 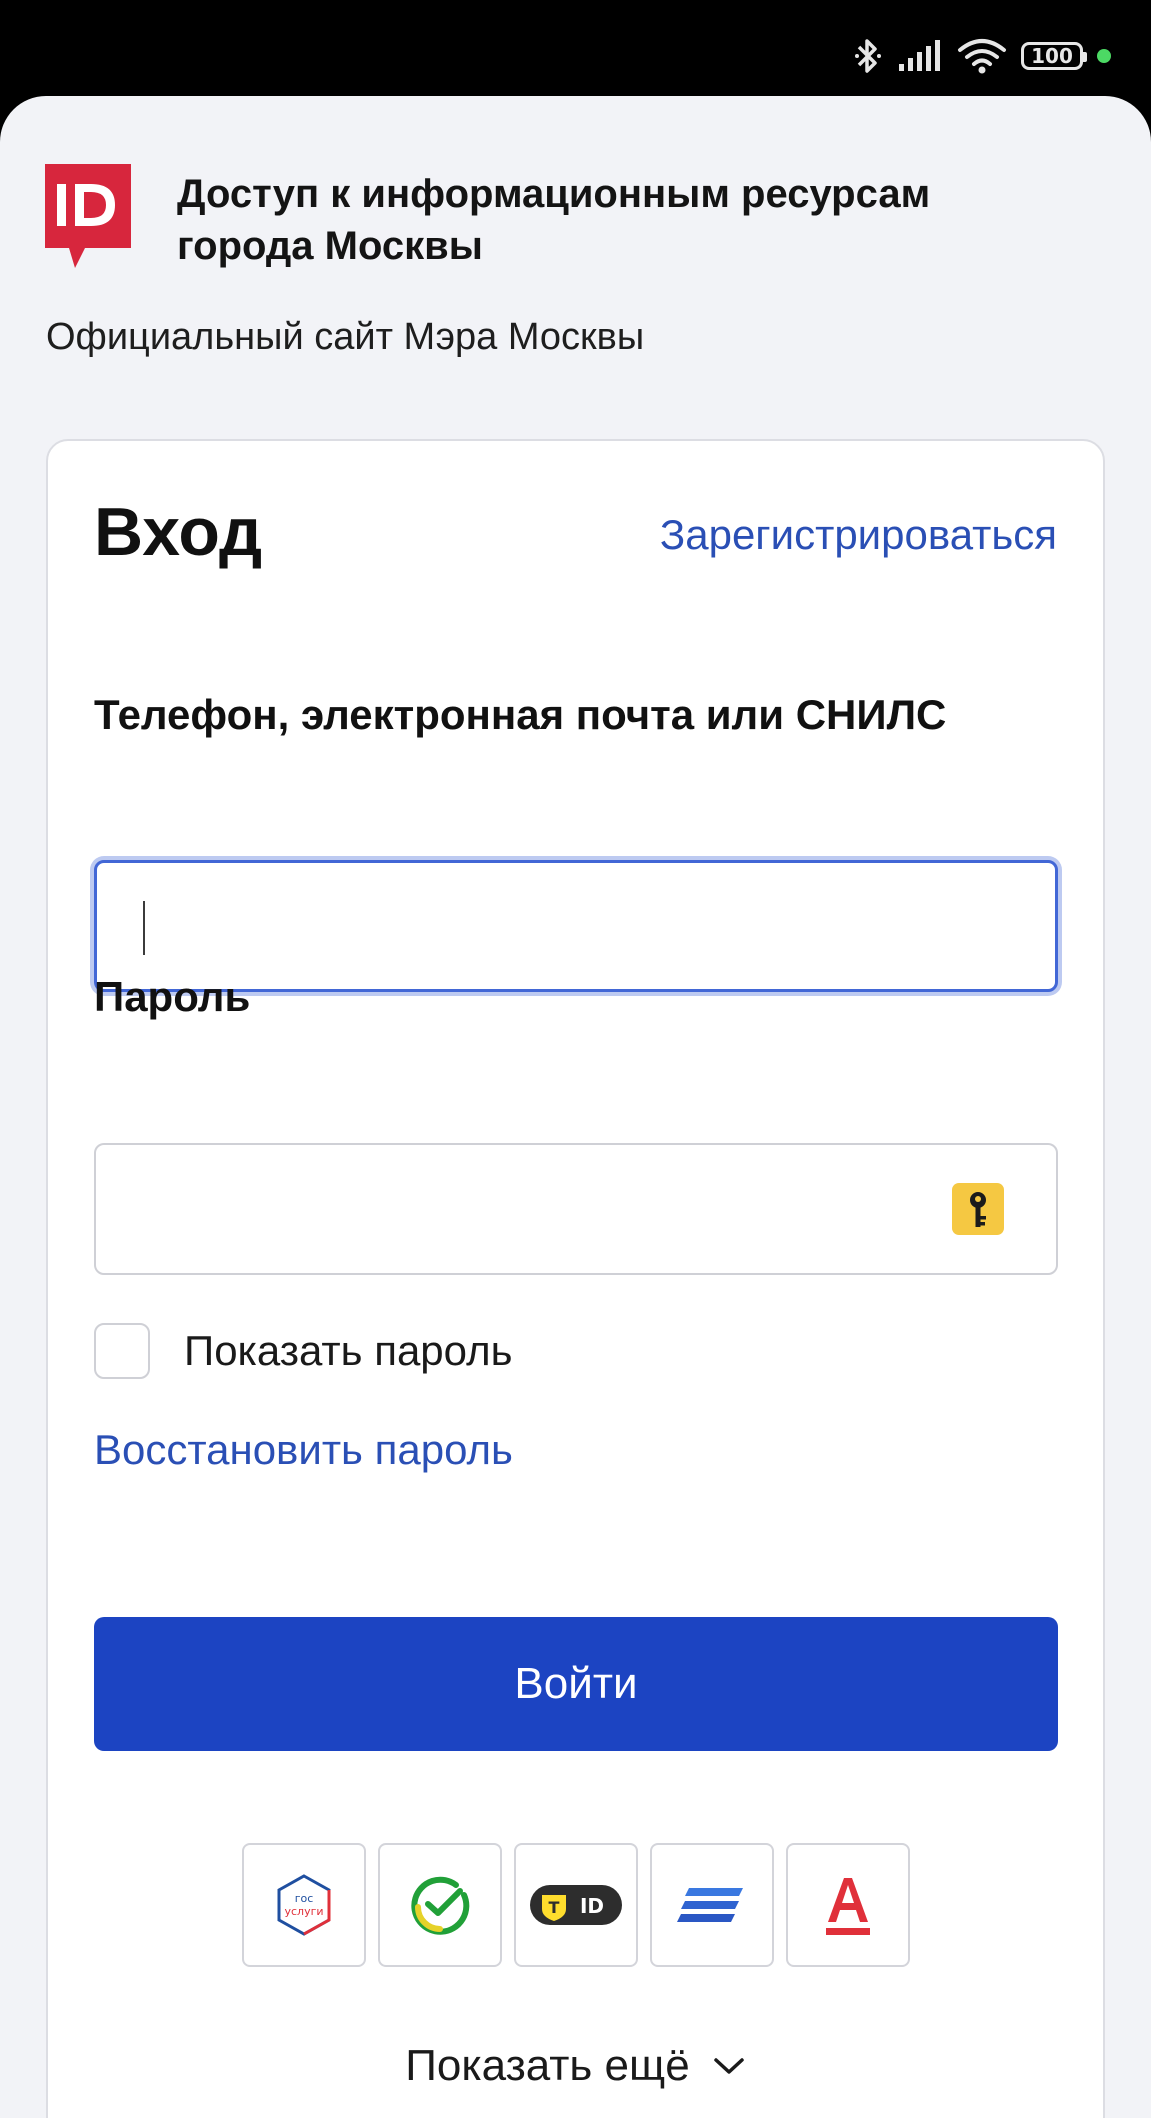 What do you see at coordinates (345, 337) in the screenshot?
I see `site-subtitle: Официальный сайт Мэра Москвы` at bounding box center [345, 337].